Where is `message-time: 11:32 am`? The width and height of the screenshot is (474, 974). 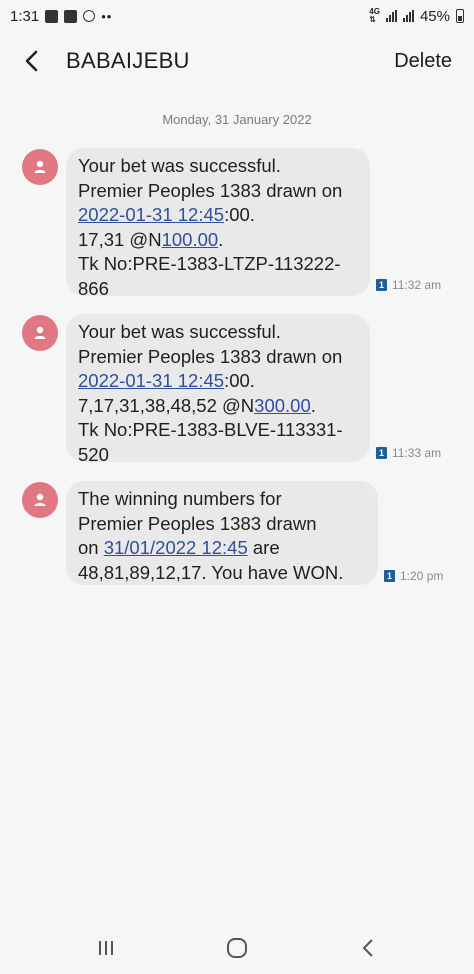 message-time: 11:32 am is located at coordinates (417, 285).